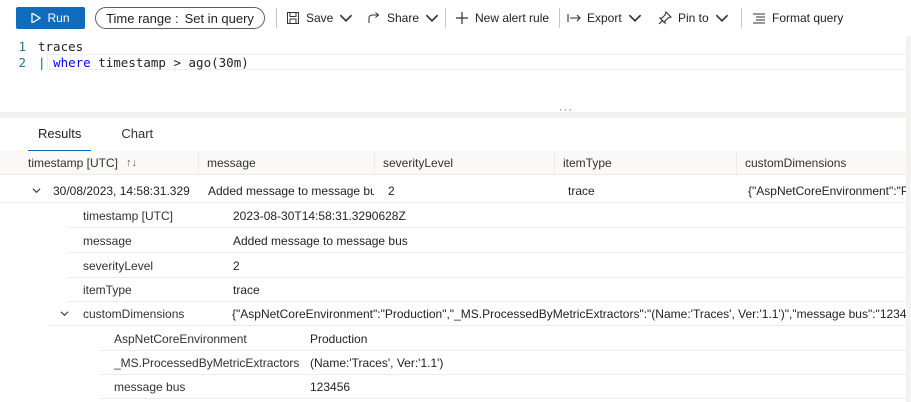 The height and width of the screenshot is (402, 911). I want to click on column-header-label: customDimensions, so click(796, 163).